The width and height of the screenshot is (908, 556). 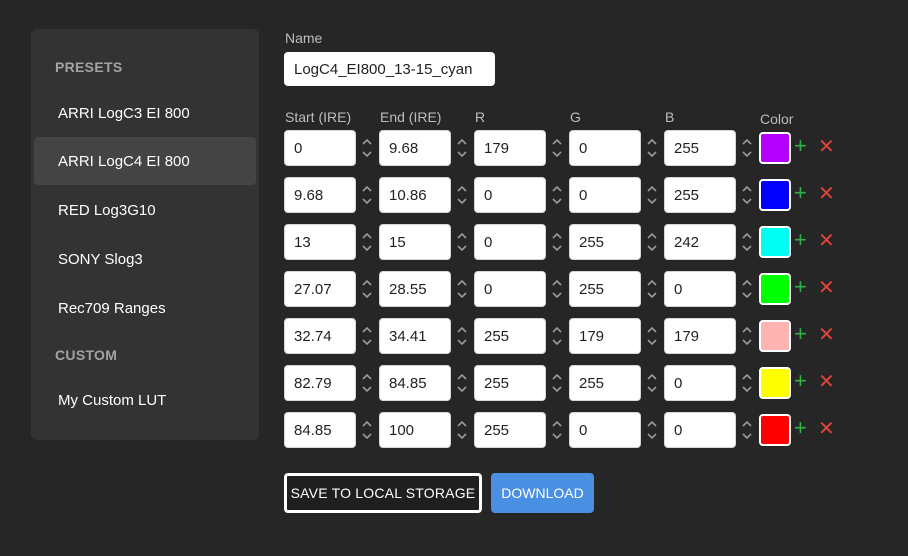 What do you see at coordinates (542, 493) in the screenshot?
I see `download-button: DOWNLOAD` at bounding box center [542, 493].